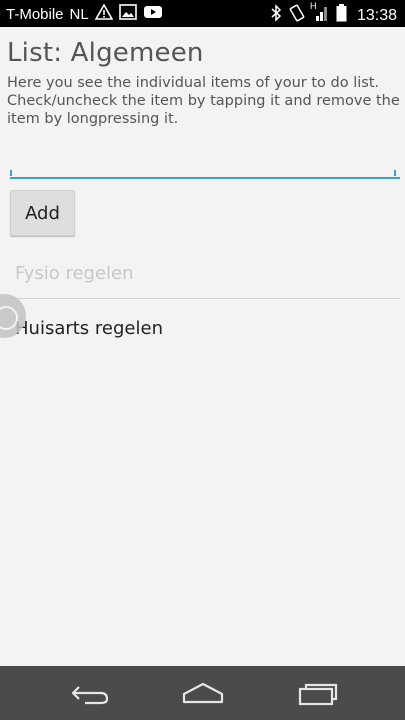 This screenshot has height=720, width=405. Describe the element at coordinates (202, 328) in the screenshot. I see `list-item: Huisarts regelen` at that location.